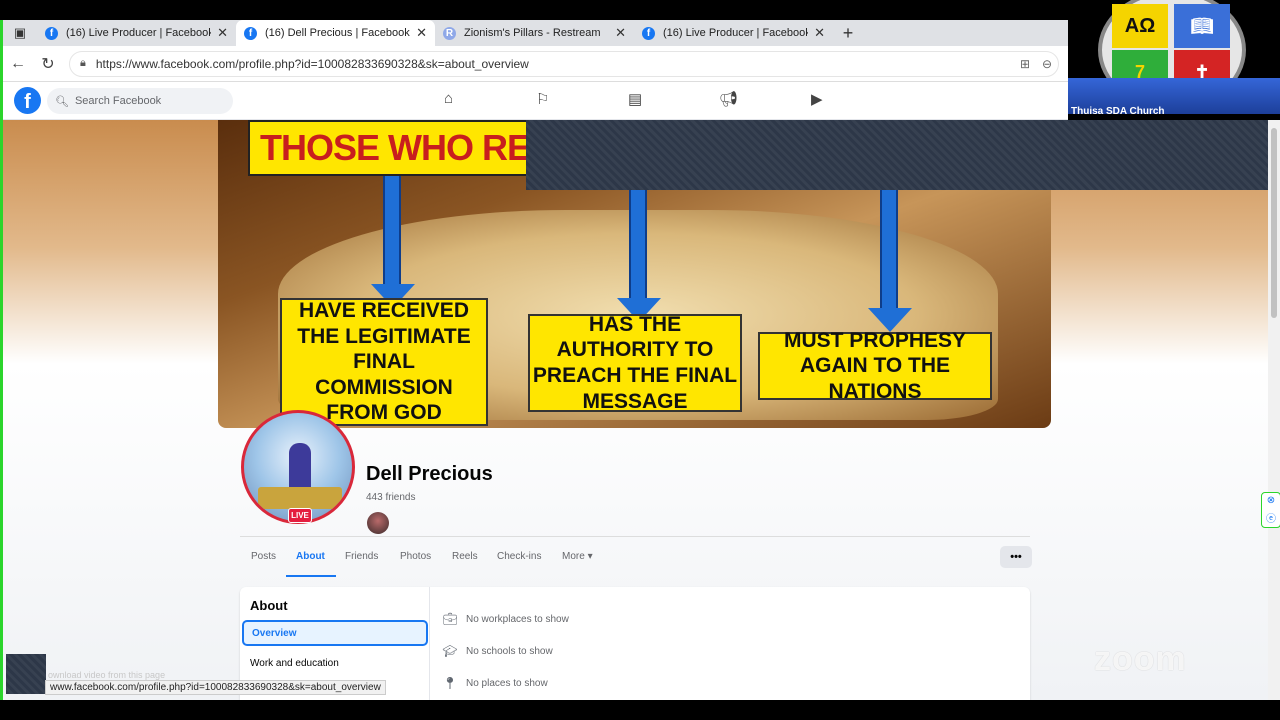 The image size is (1280, 720). What do you see at coordinates (300, 515) in the screenshot?
I see `live-badge: LIVE` at bounding box center [300, 515].